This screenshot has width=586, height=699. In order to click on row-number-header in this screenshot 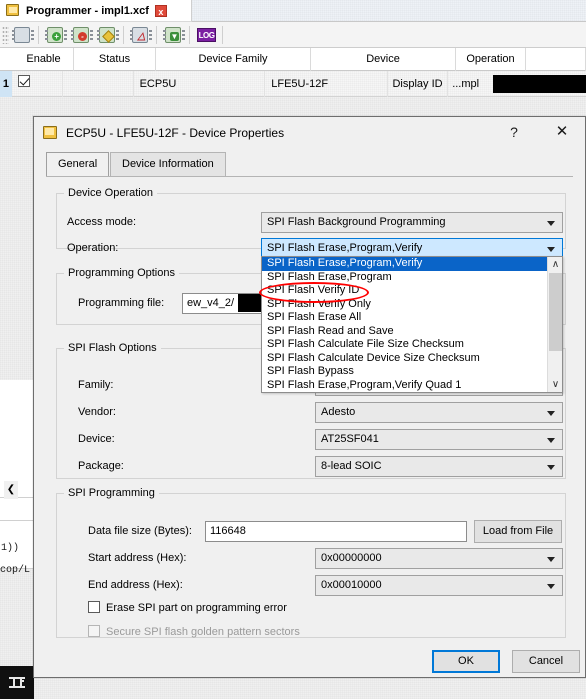, I will do `click(7, 59)`.